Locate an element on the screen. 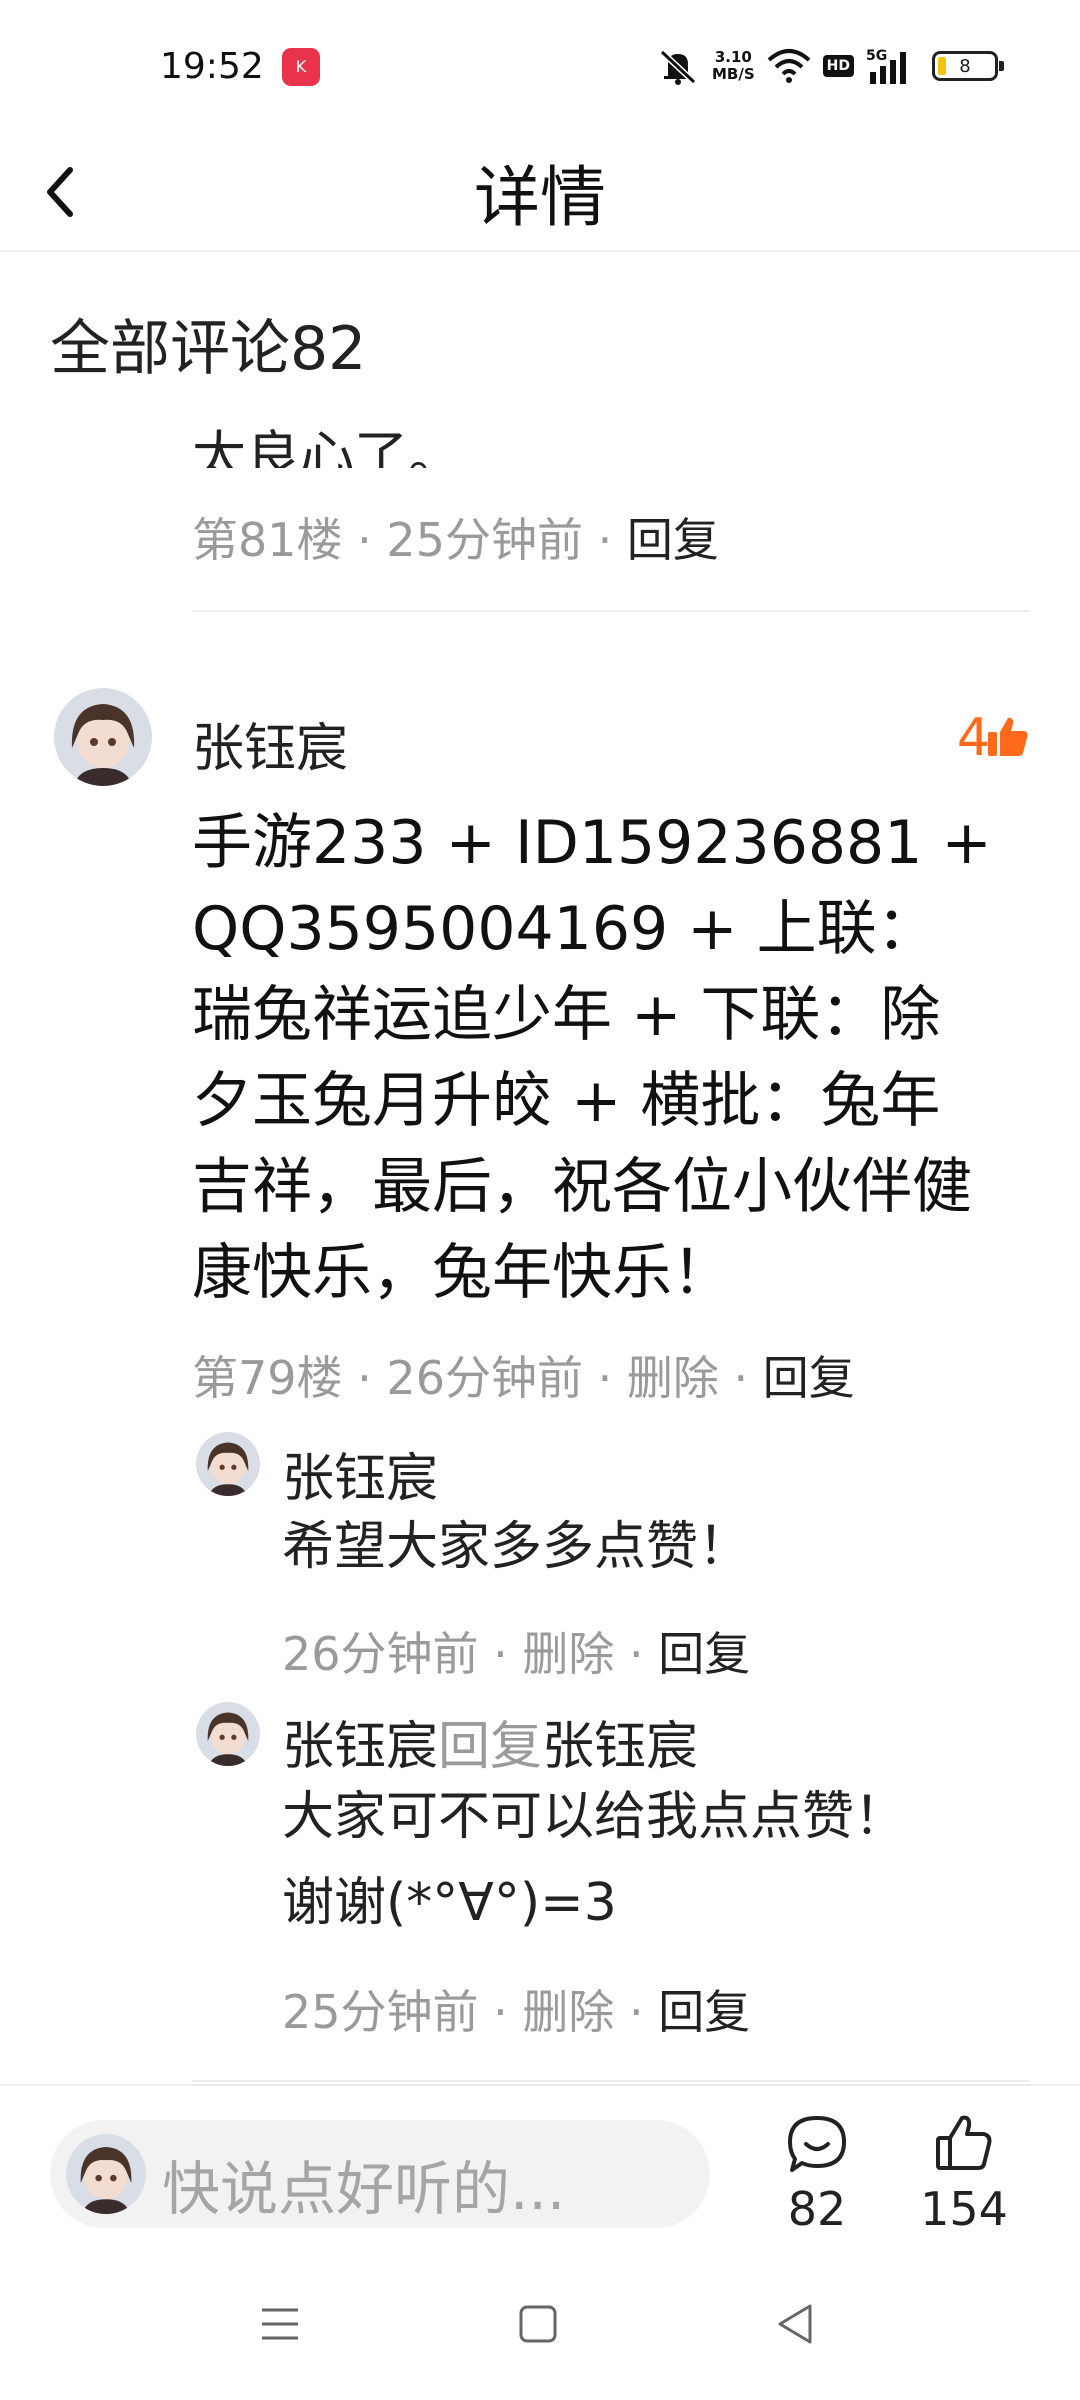 The image size is (1080, 2400). reply-meta: 25分钟前 · 删除 · 回复 is located at coordinates (516, 2012).